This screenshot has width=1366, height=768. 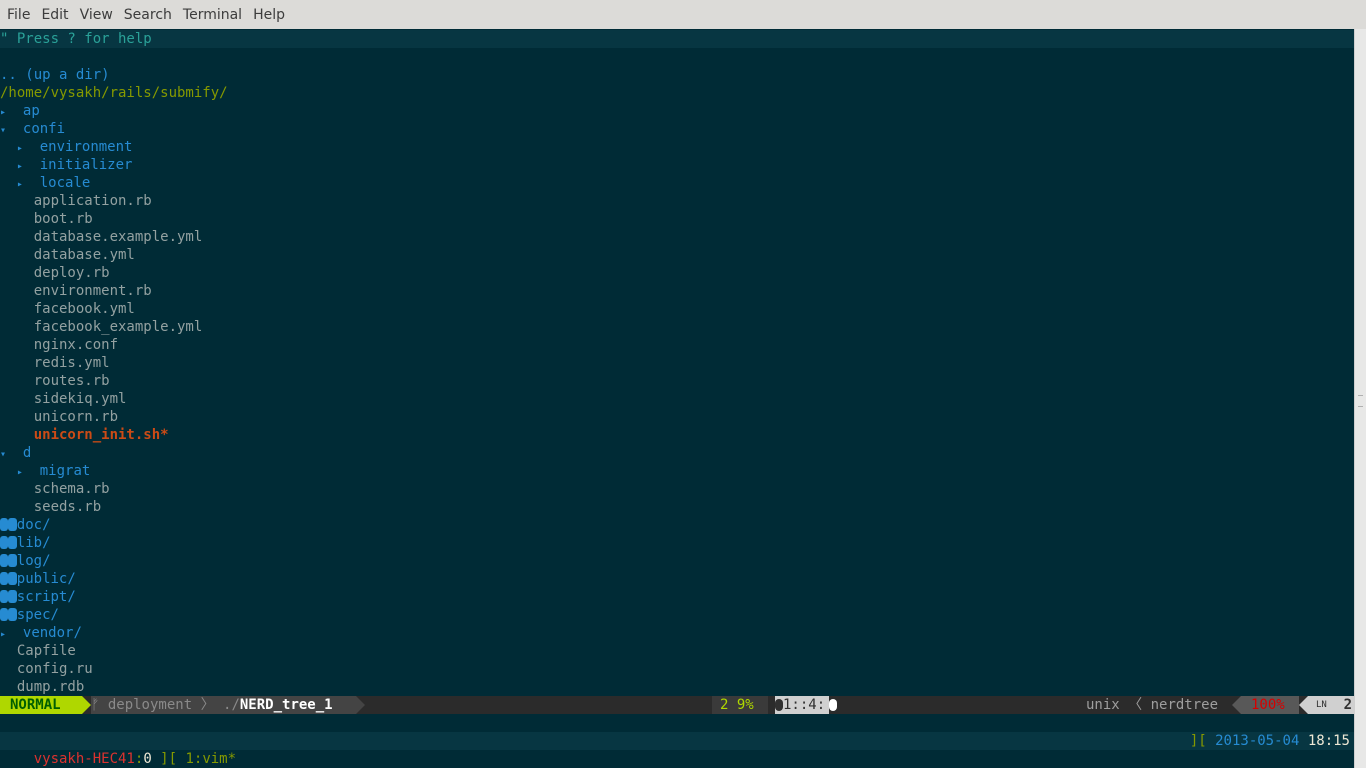 What do you see at coordinates (18, 15) in the screenshot?
I see `menu-file: File` at bounding box center [18, 15].